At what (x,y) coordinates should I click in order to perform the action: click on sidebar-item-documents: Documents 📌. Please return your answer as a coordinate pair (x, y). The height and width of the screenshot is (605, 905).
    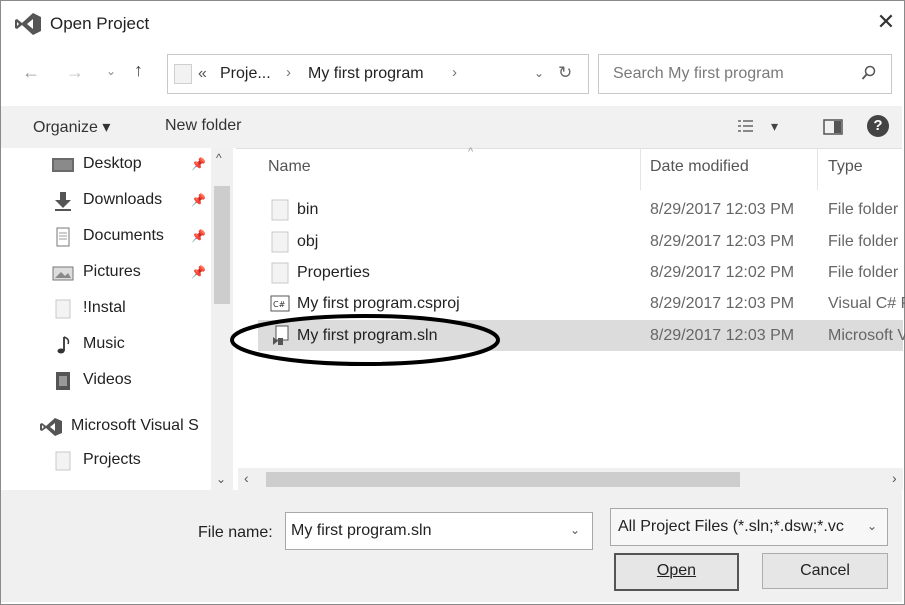
    Looking at the image, I should click on (103, 237).